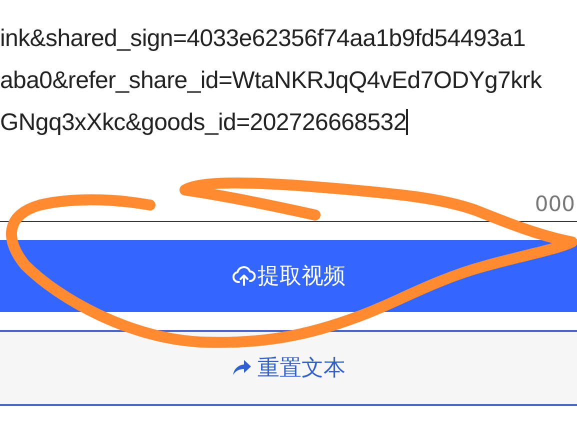 The width and height of the screenshot is (577, 426). I want to click on url-text-line: GNgq3xXkc&goods_id=202726668532, so click(203, 122).